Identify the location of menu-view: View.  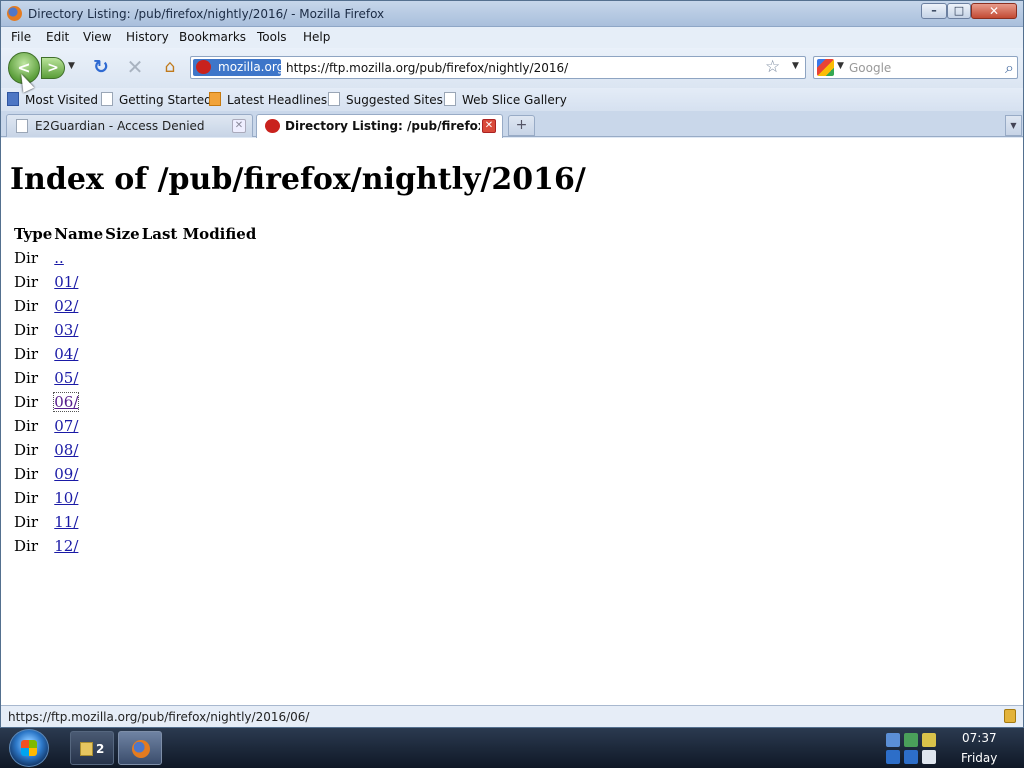
(97, 37).